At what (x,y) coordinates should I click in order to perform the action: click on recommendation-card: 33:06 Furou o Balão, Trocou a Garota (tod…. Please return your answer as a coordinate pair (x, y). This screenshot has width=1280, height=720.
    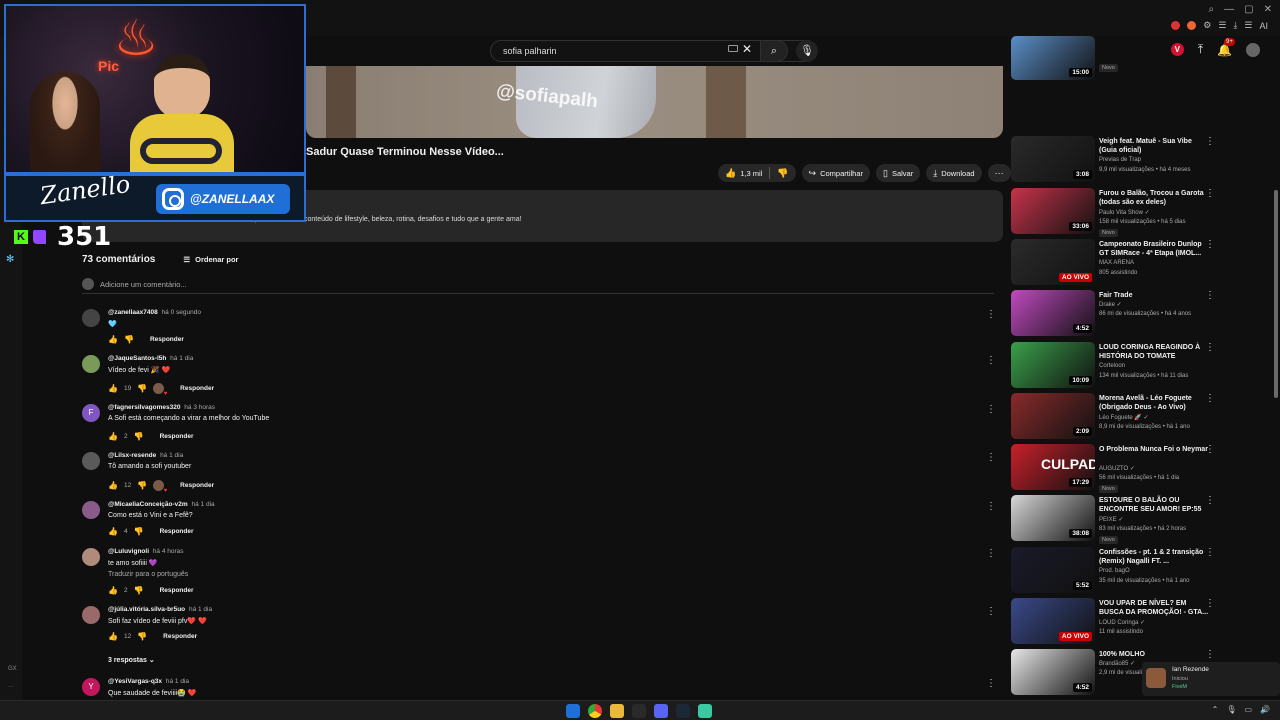
    Looking at the image, I should click on (1119, 212).